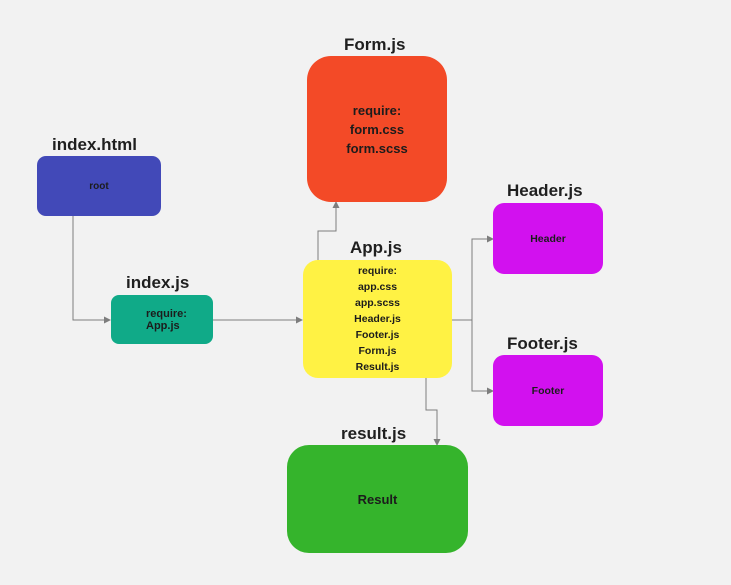 Image resolution: width=731 pixels, height=585 pixels. Describe the element at coordinates (545, 190) in the screenshot. I see `header-js-title: Header.js` at that location.